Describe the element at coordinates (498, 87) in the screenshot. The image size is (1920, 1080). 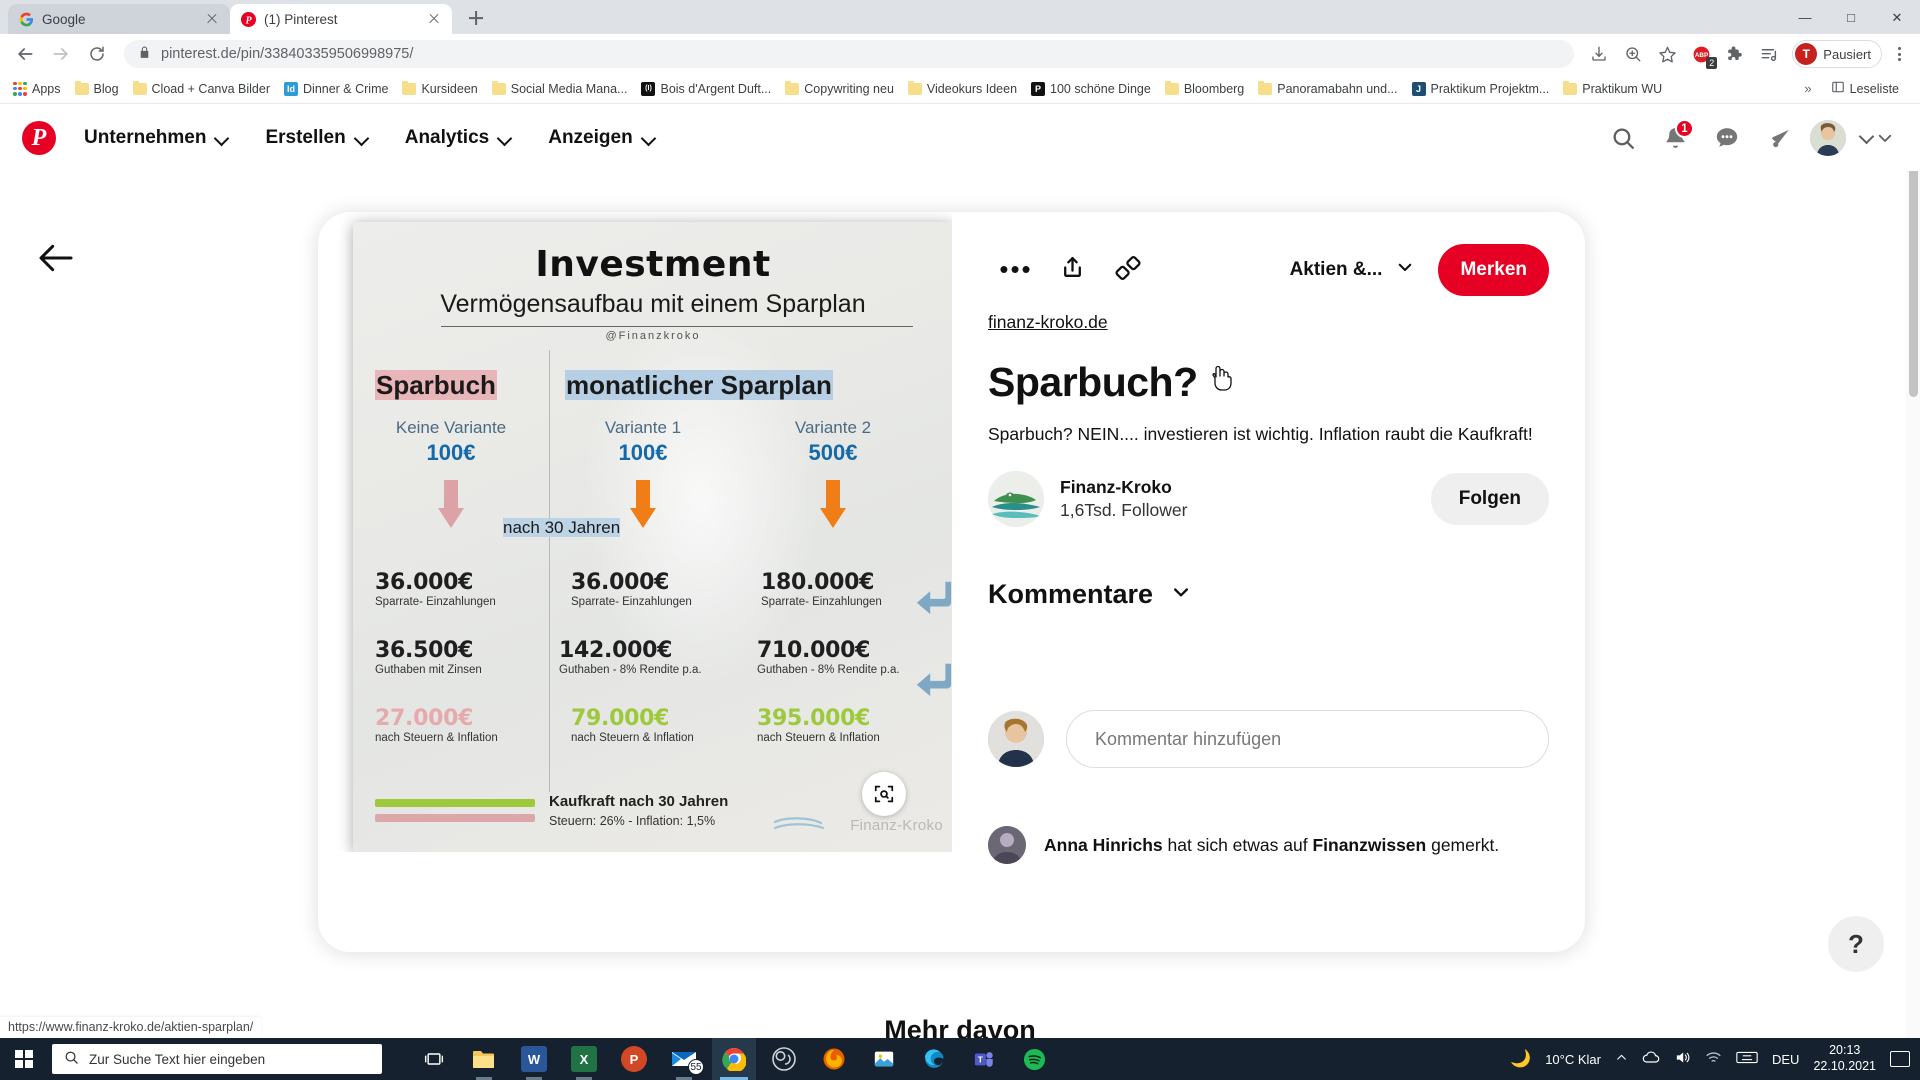
I see `folder-icon` at that location.